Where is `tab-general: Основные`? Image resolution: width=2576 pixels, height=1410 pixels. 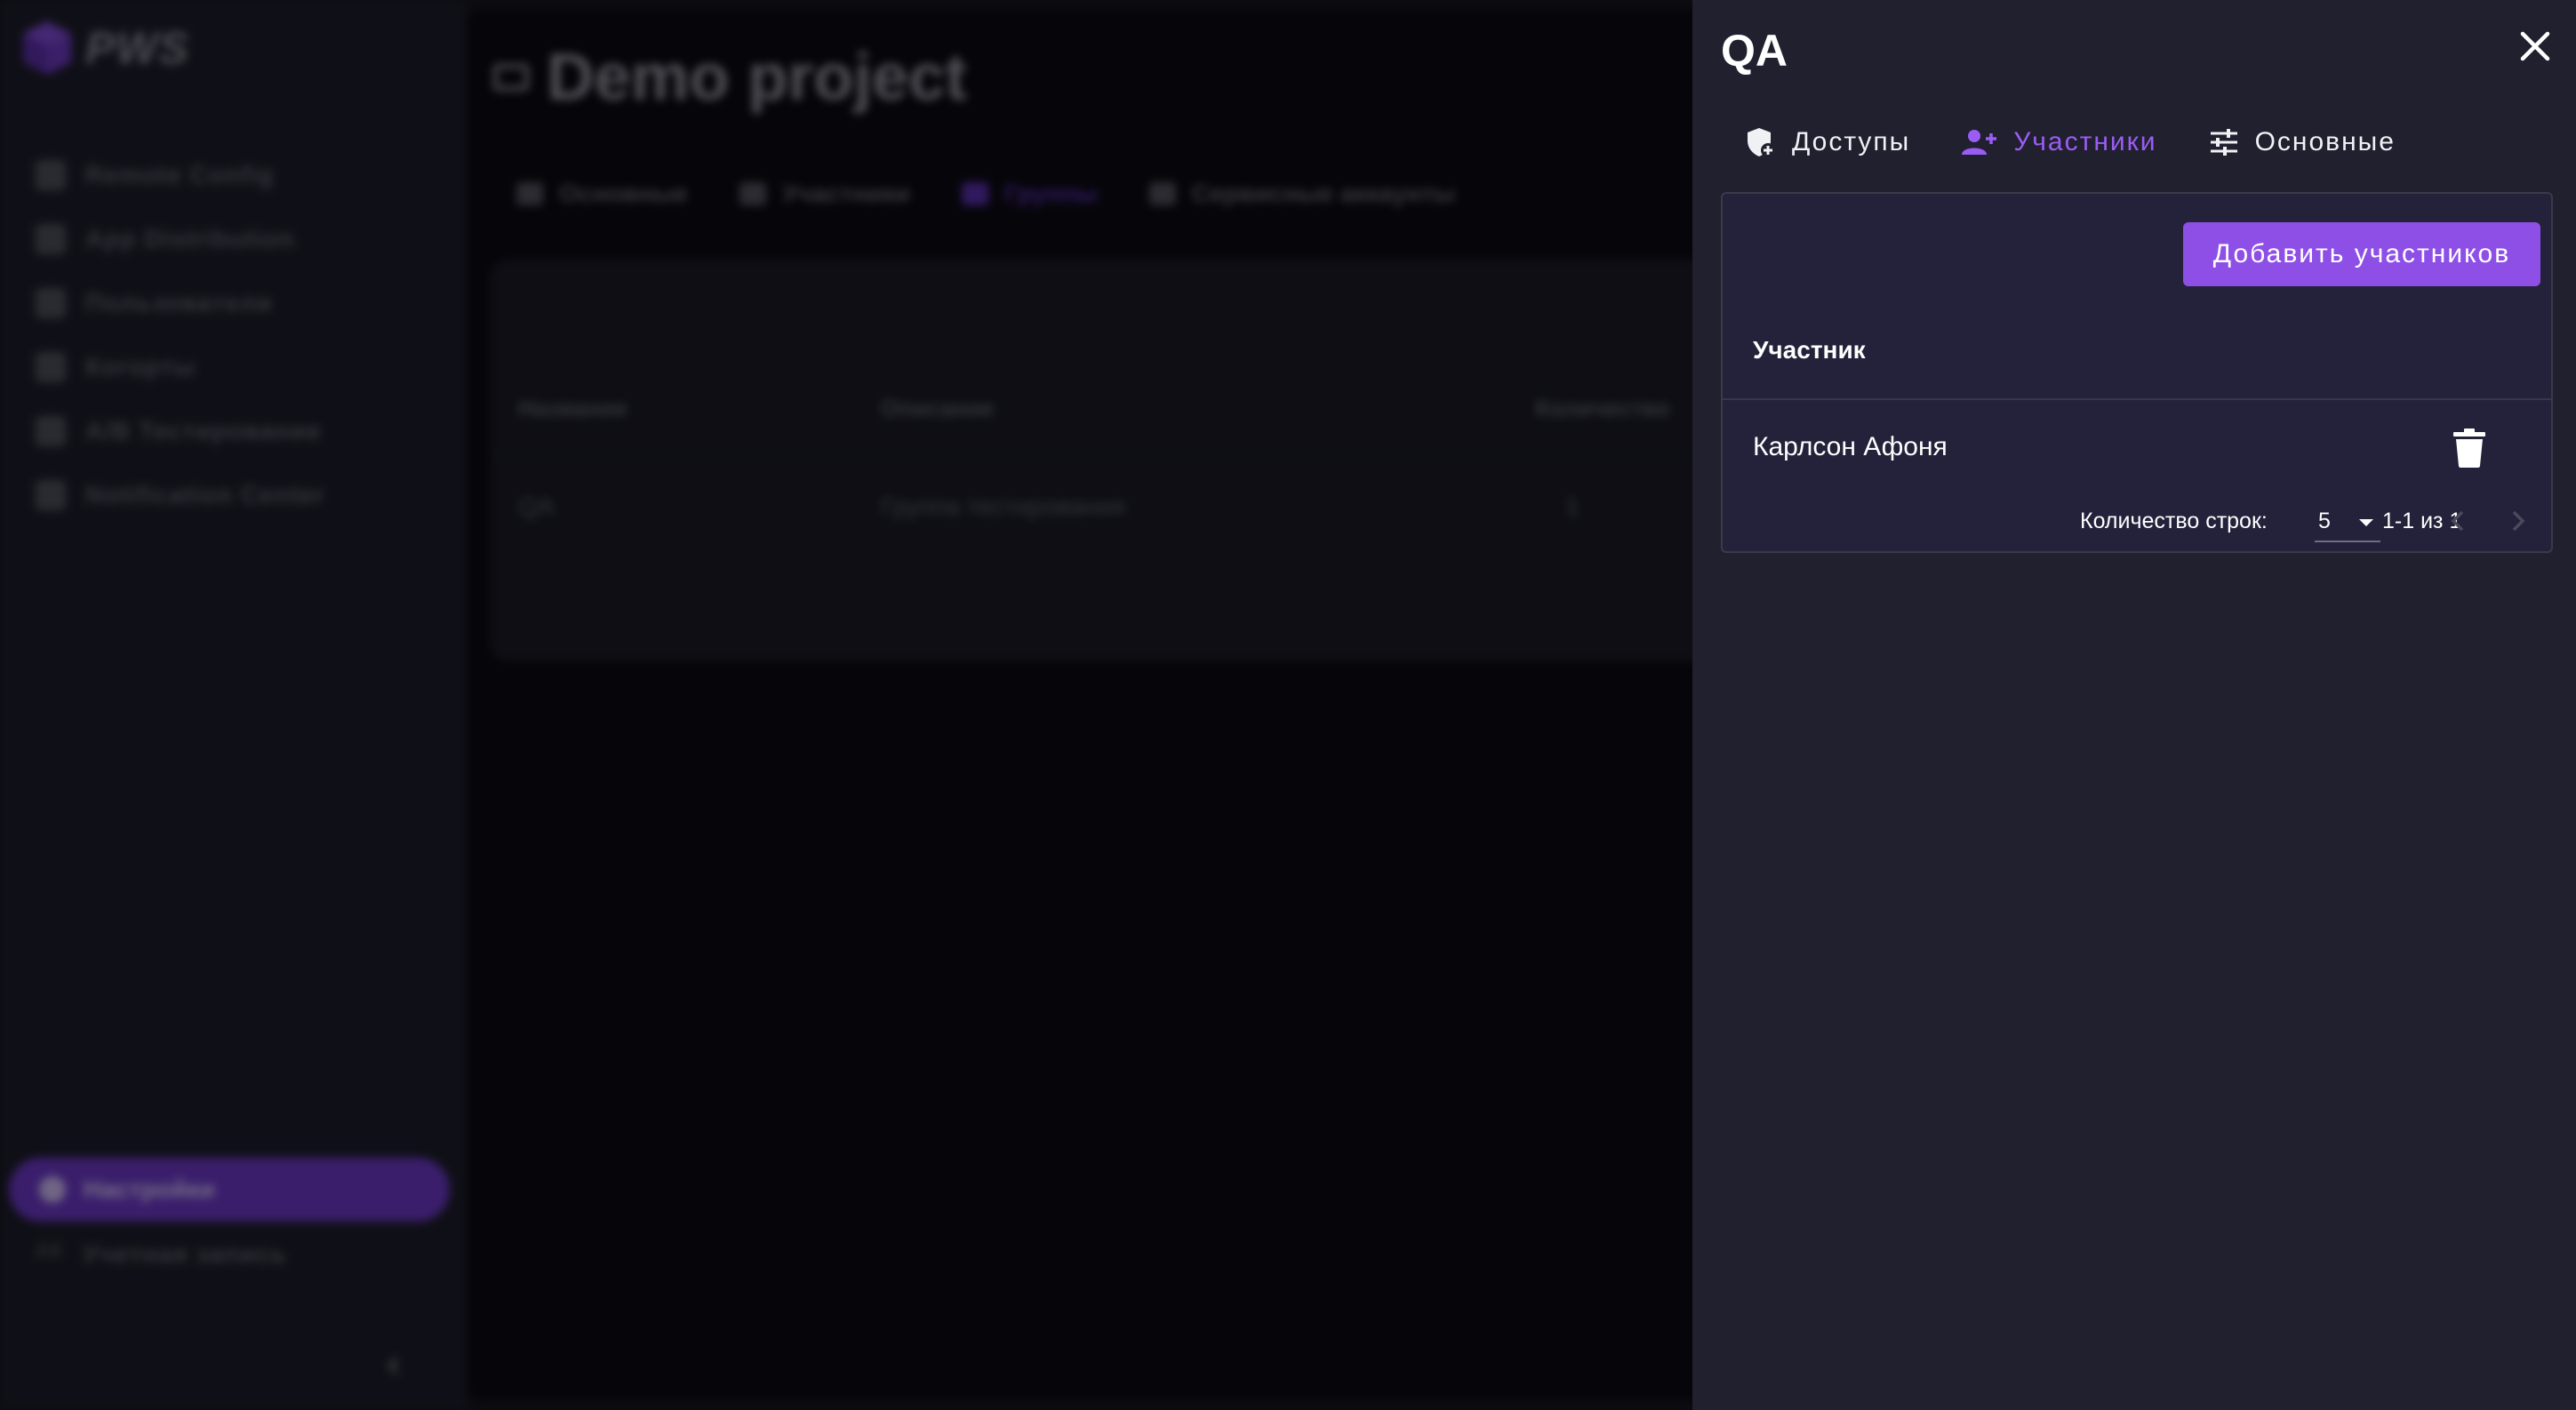 tab-general: Основные is located at coordinates (2302, 142).